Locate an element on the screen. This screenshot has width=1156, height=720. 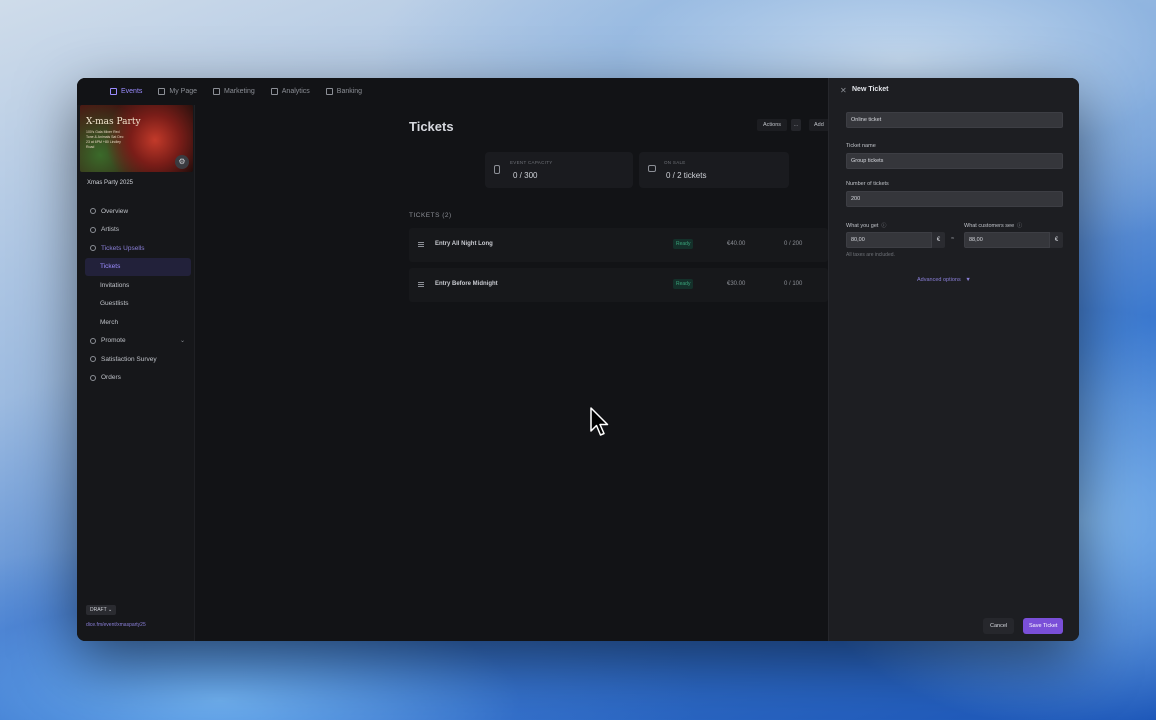
event-url-link: dice.fm/event/xmasparty25 is located at coordinates (116, 625).